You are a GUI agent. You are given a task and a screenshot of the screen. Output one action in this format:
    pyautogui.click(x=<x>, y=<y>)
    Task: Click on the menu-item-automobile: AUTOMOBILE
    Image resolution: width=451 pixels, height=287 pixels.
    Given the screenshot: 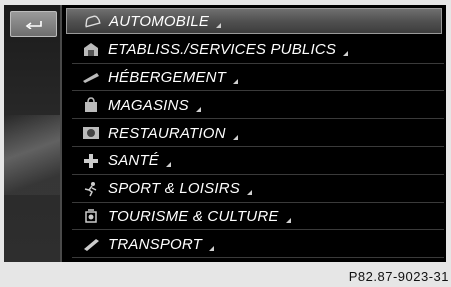 What is the action you would take?
    pyautogui.click(x=254, y=21)
    